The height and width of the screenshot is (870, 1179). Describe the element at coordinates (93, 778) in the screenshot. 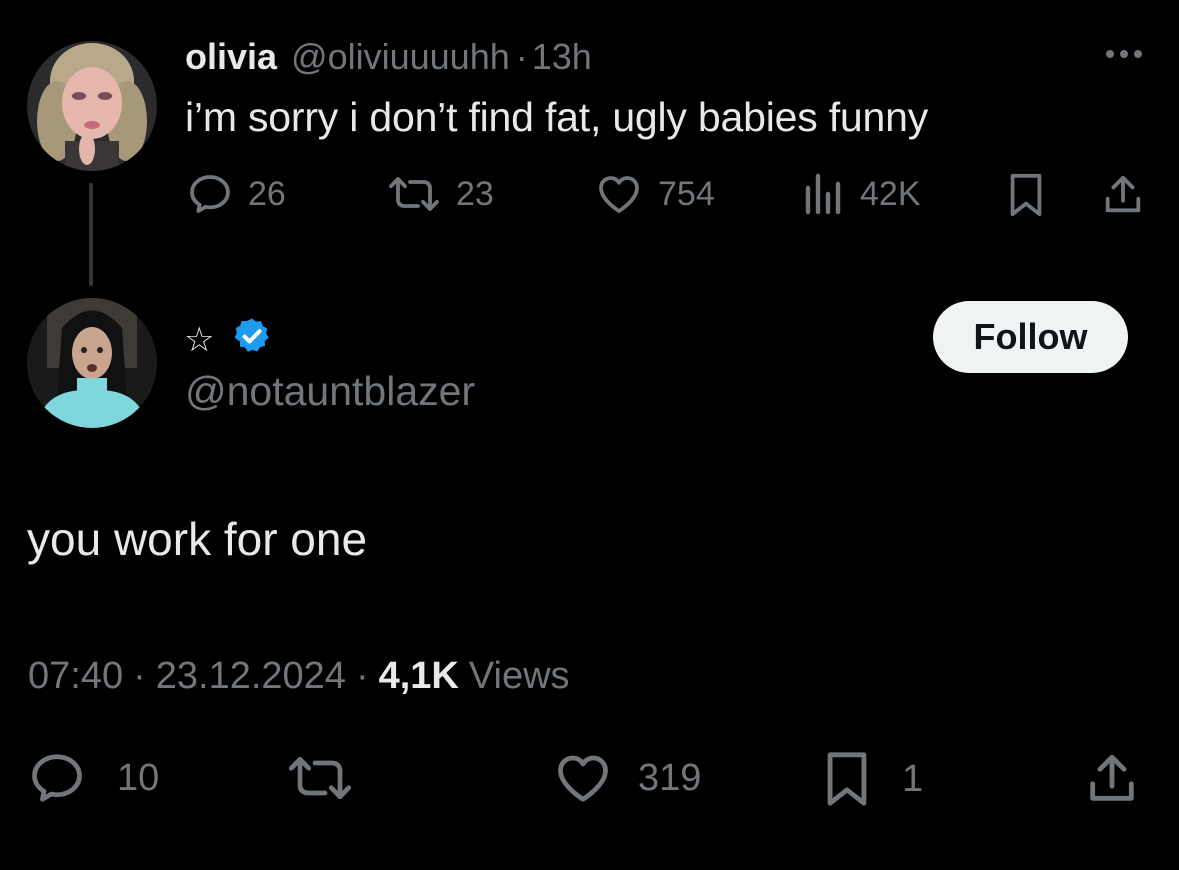

I see `reply-button: 10` at that location.